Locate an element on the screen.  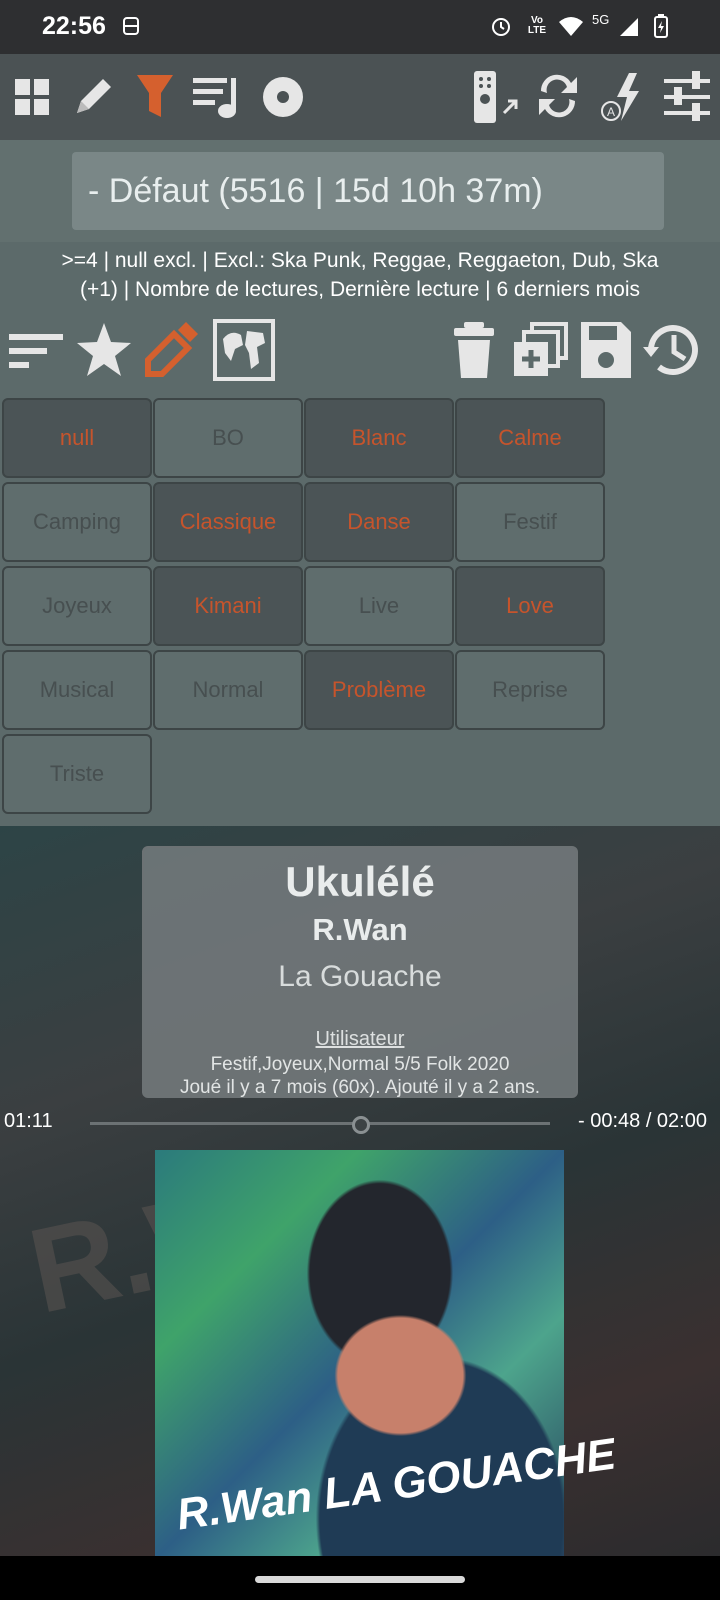
tag-chip: Calme is located at coordinates (530, 438).